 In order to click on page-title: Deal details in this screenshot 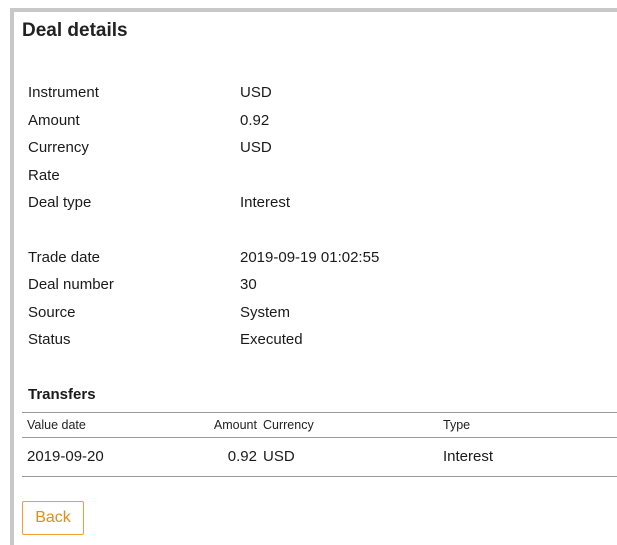, I will do `click(75, 30)`.